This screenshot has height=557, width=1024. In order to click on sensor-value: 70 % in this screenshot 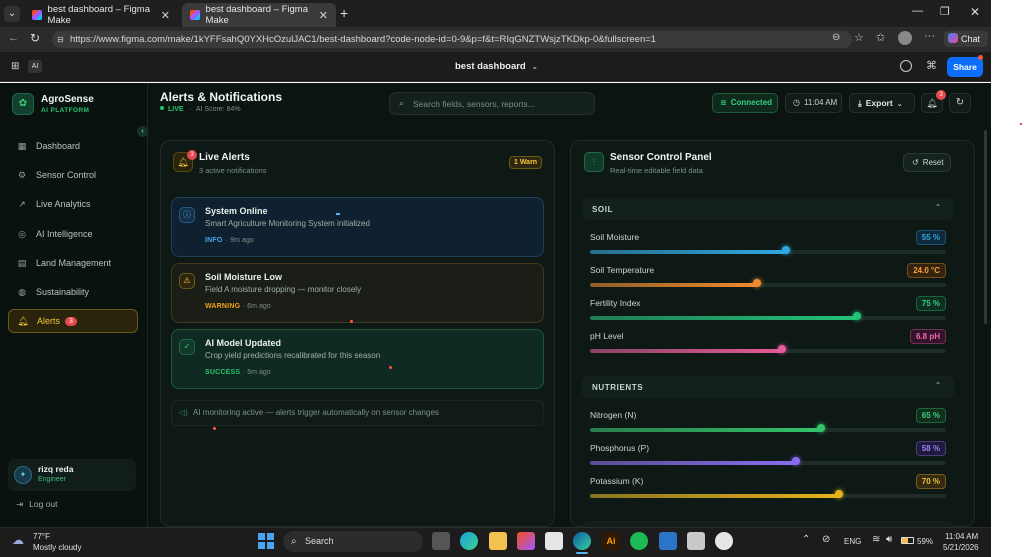, I will do `click(930, 481)`.